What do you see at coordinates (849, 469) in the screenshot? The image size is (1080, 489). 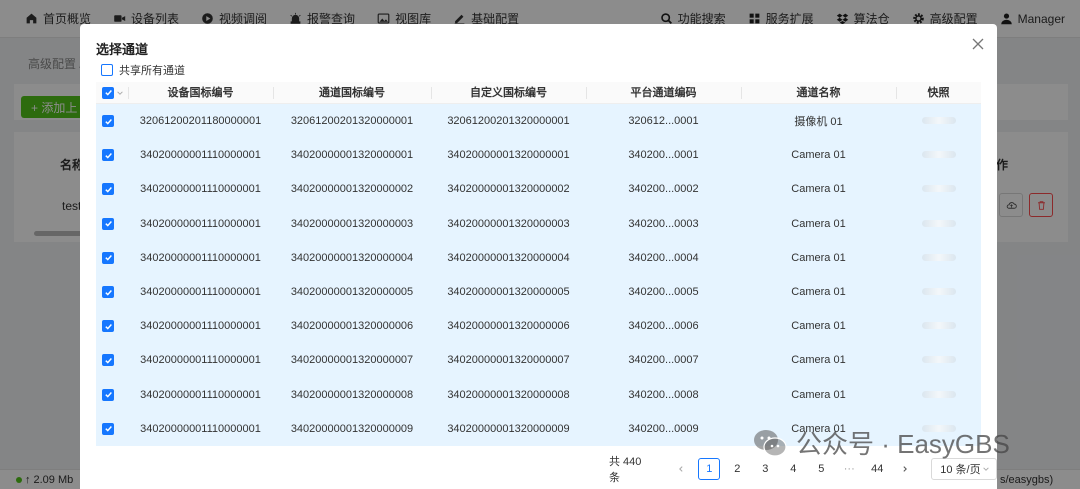 I see `page-ellipsis: ···` at bounding box center [849, 469].